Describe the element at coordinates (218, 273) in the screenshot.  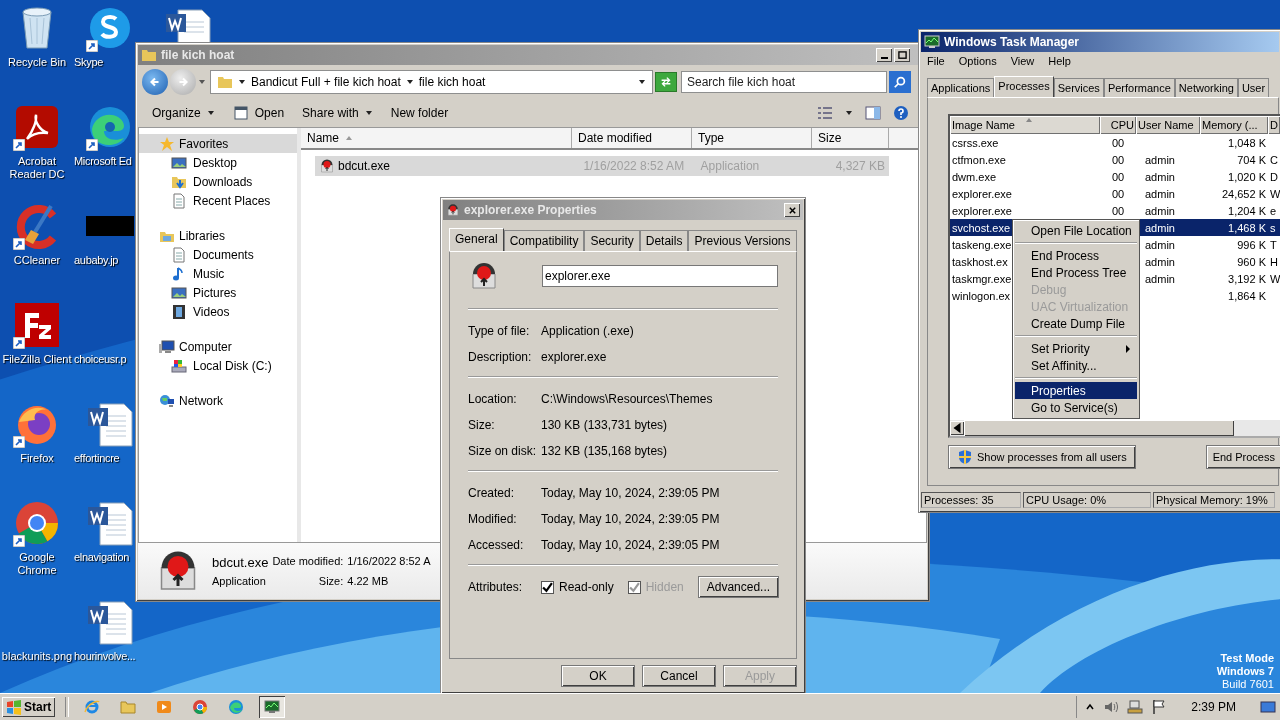
I see `nav-item: Music` at that location.